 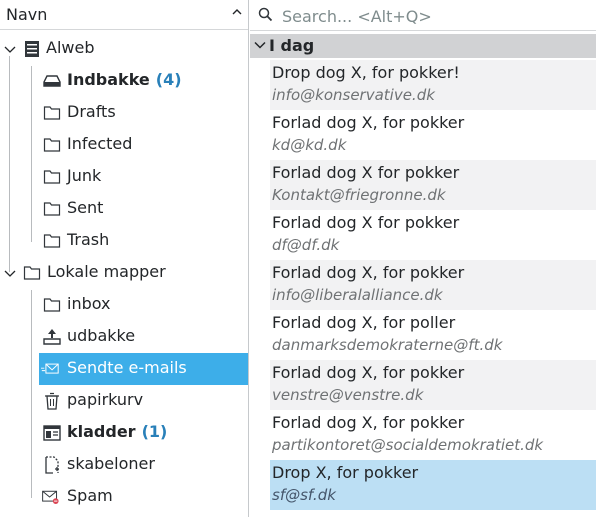 I want to click on message-row: Forlad dog X, for pokker kd@kd.dk, so click(x=433, y=135).